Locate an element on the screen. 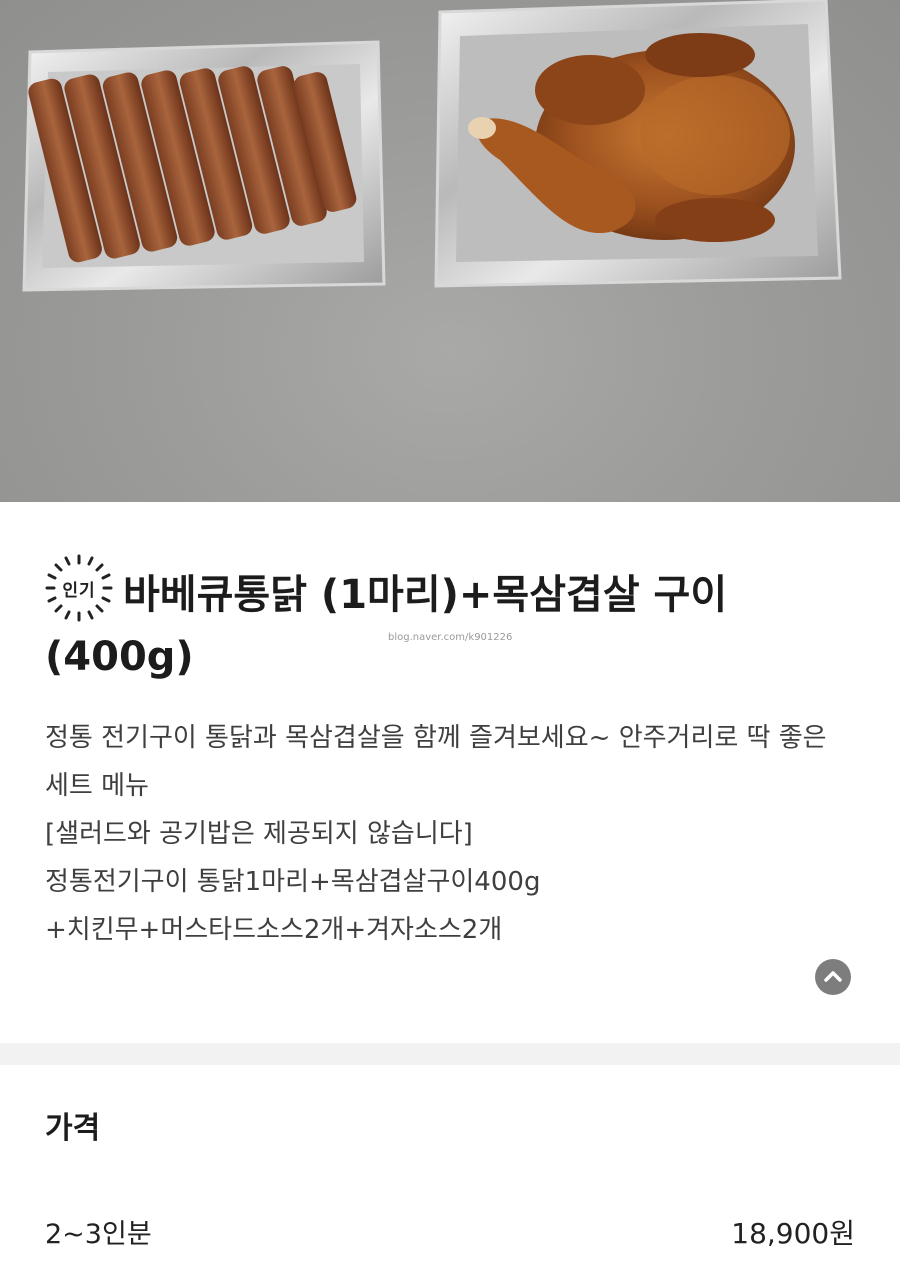  menu-title: 바베큐통닭 (1마리)+목삼겹살 구이 is located at coordinates (425, 595).